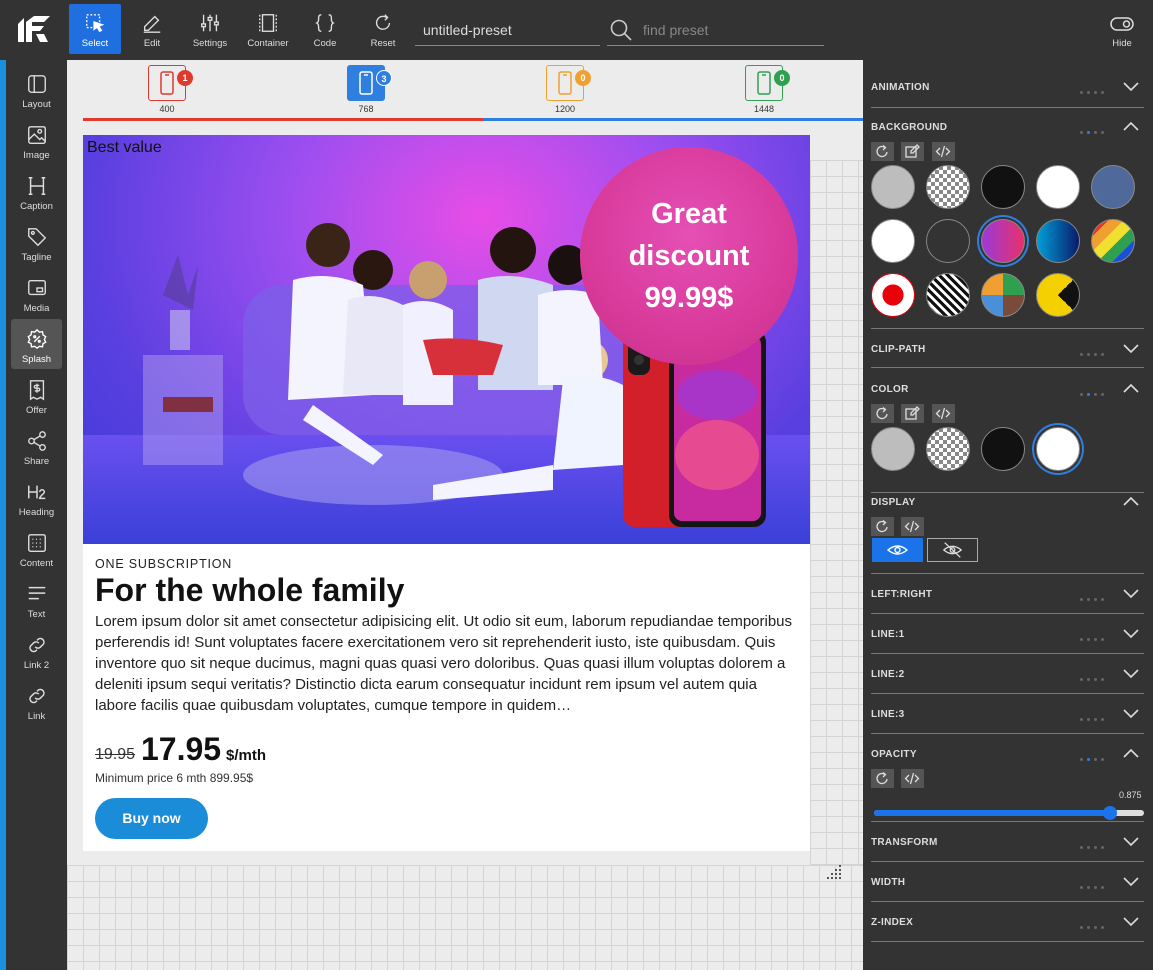 The height and width of the screenshot is (970, 1153). What do you see at coordinates (36, 599) in the screenshot?
I see `sidebar-item-text: Text` at bounding box center [36, 599].